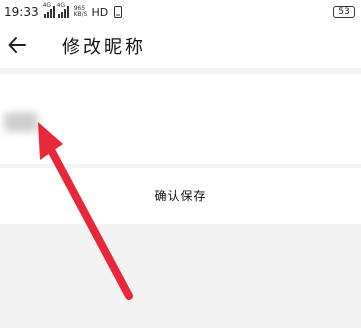  I want to click on status-bar: 19:33 4G 4G 965 KB/S HD 53, so click(180, 12).